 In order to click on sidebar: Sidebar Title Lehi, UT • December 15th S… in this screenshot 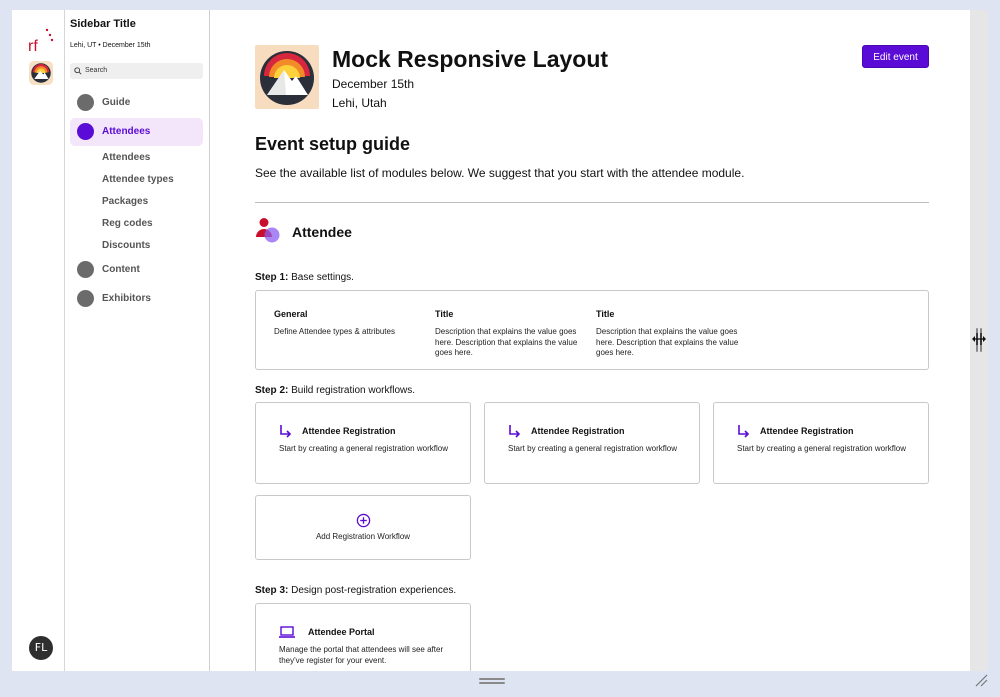, I will do `click(137, 340)`.